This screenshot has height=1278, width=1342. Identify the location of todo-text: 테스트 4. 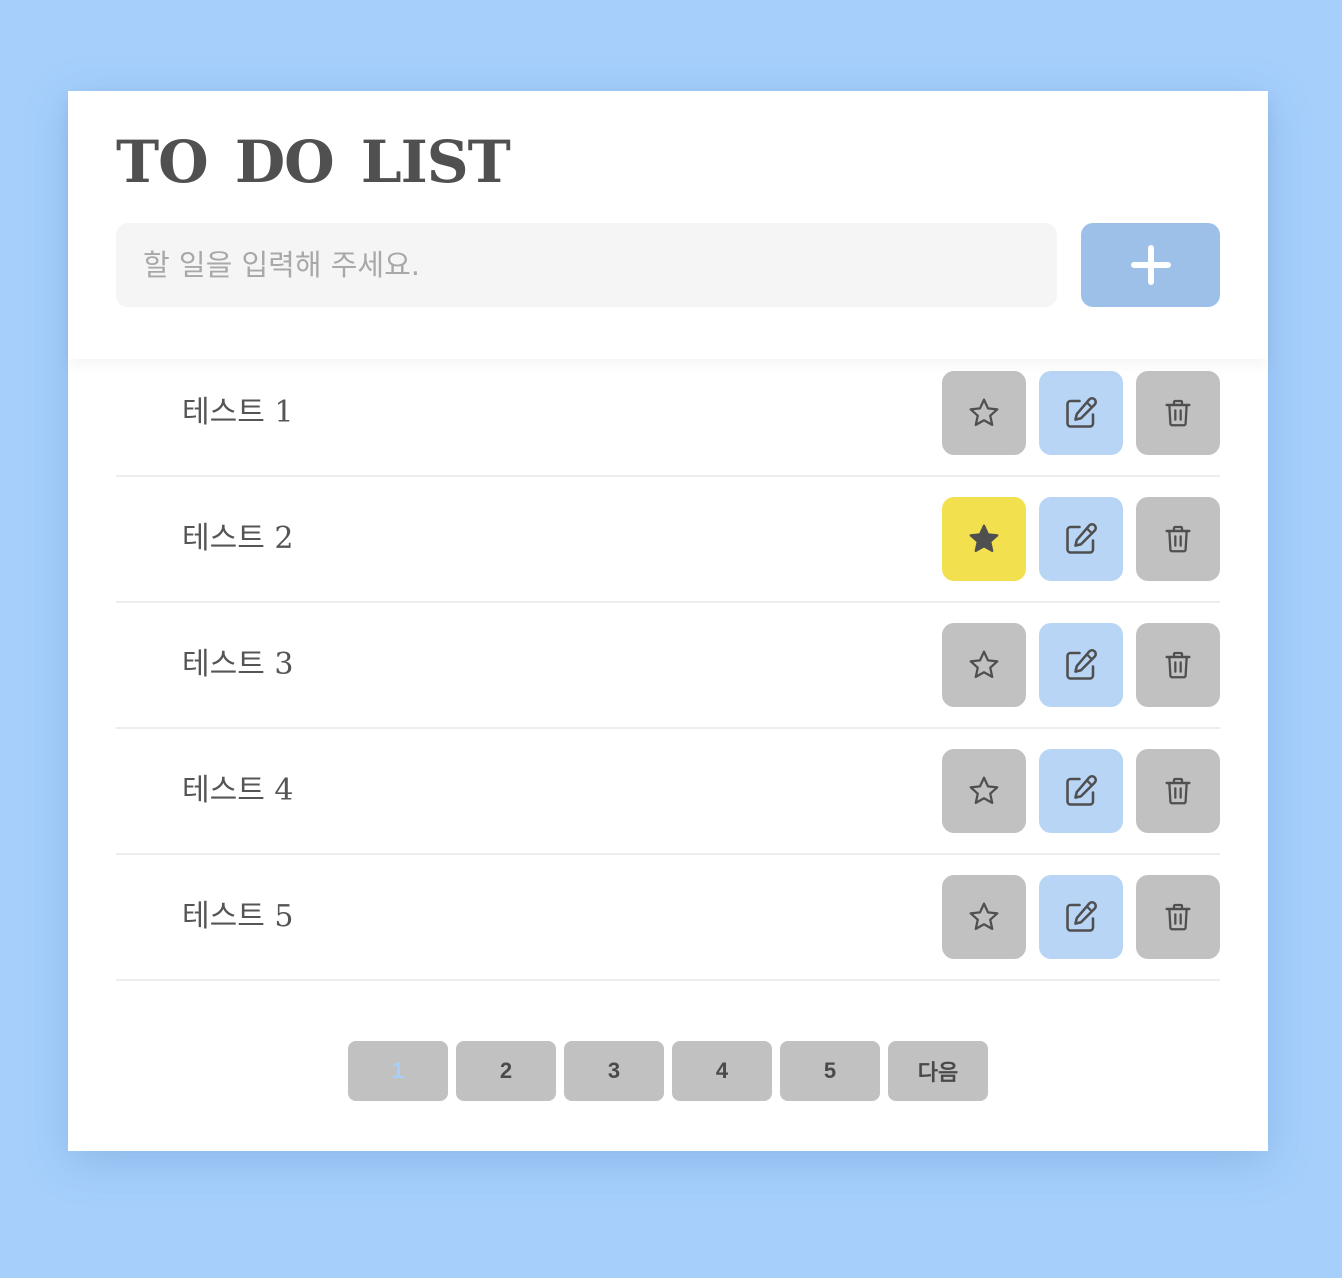
(238, 790).